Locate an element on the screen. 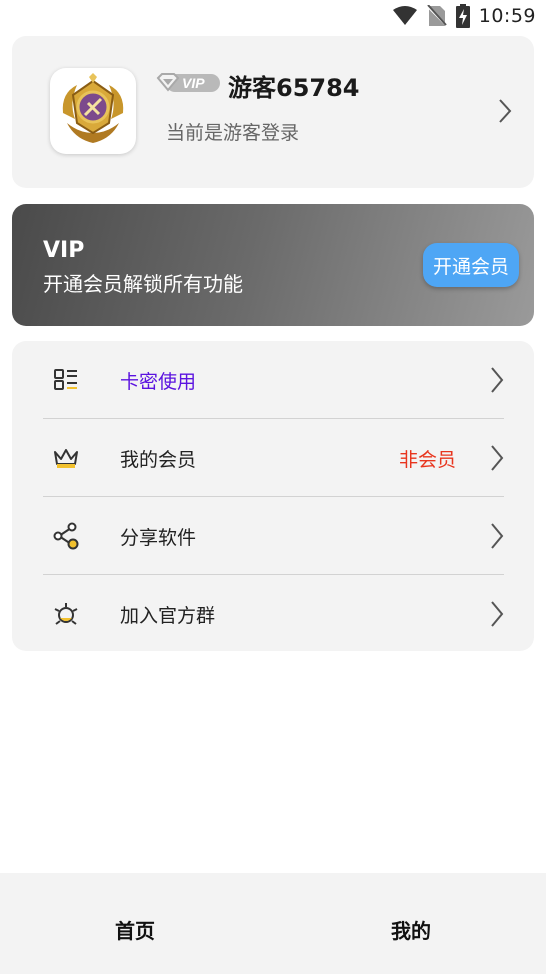 Image resolution: width=546 pixels, height=974 pixels. crown-icon is located at coordinates (66, 458).